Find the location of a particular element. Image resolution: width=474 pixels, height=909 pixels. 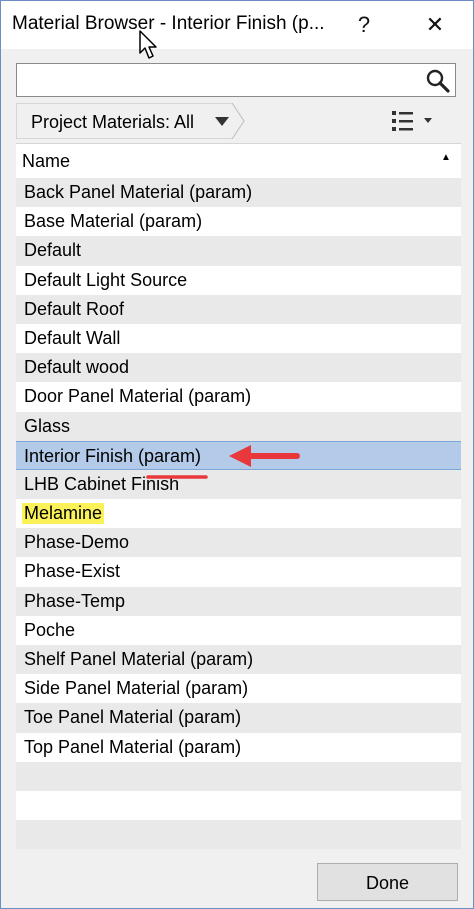

close-button: ✕ is located at coordinates (435, 25).